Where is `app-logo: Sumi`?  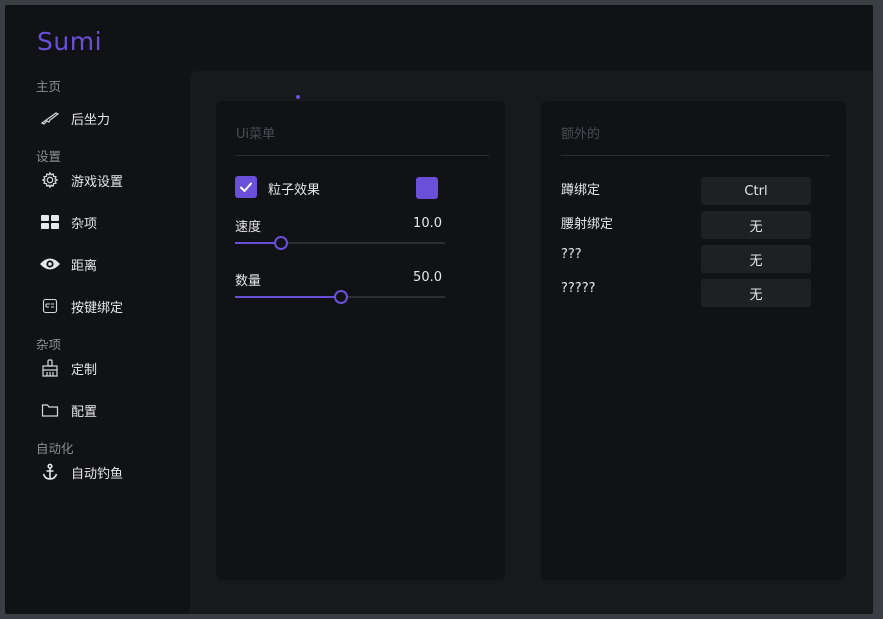
app-logo: Sumi is located at coordinates (70, 41).